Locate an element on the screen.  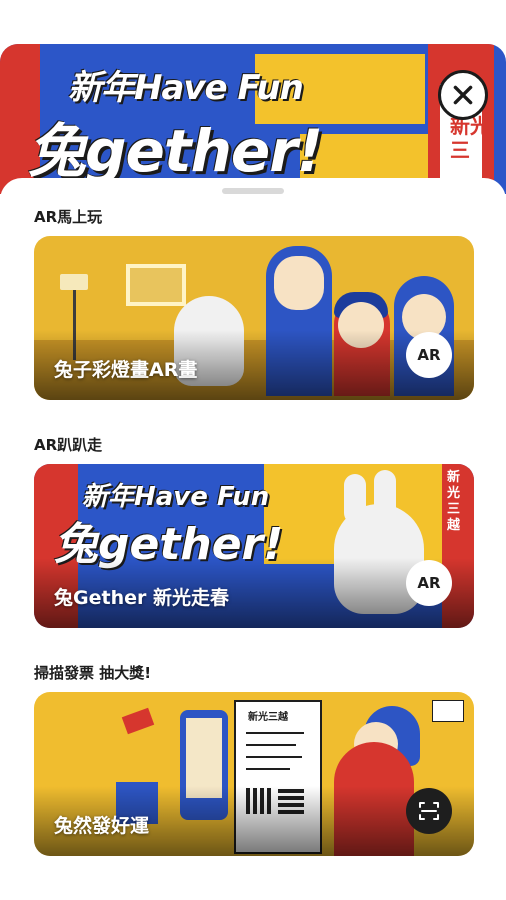
section-label-ar-play: AR馬上玩 is located at coordinates (68, 217).